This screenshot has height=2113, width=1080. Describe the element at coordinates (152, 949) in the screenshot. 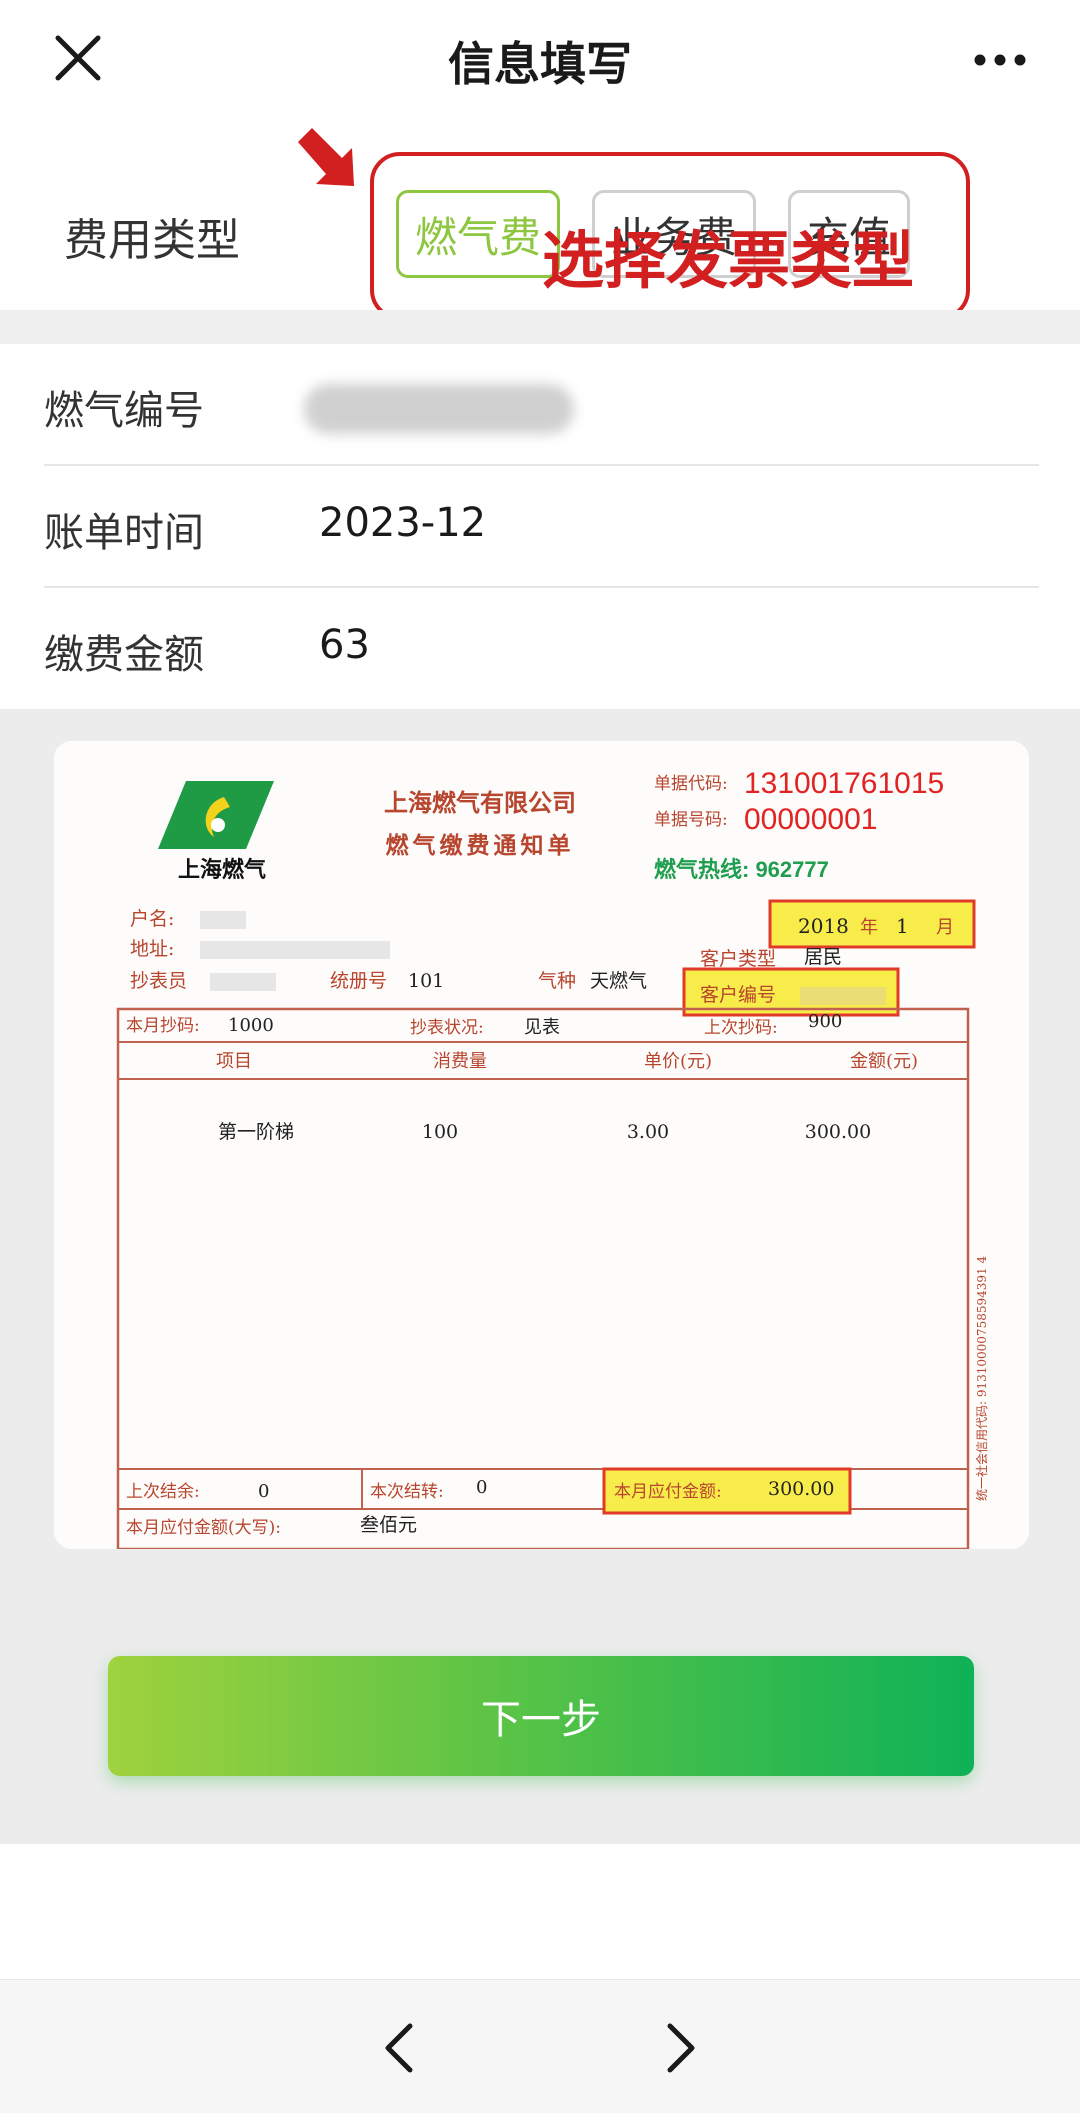

I see `invoice-addr-label: 地址:` at that location.